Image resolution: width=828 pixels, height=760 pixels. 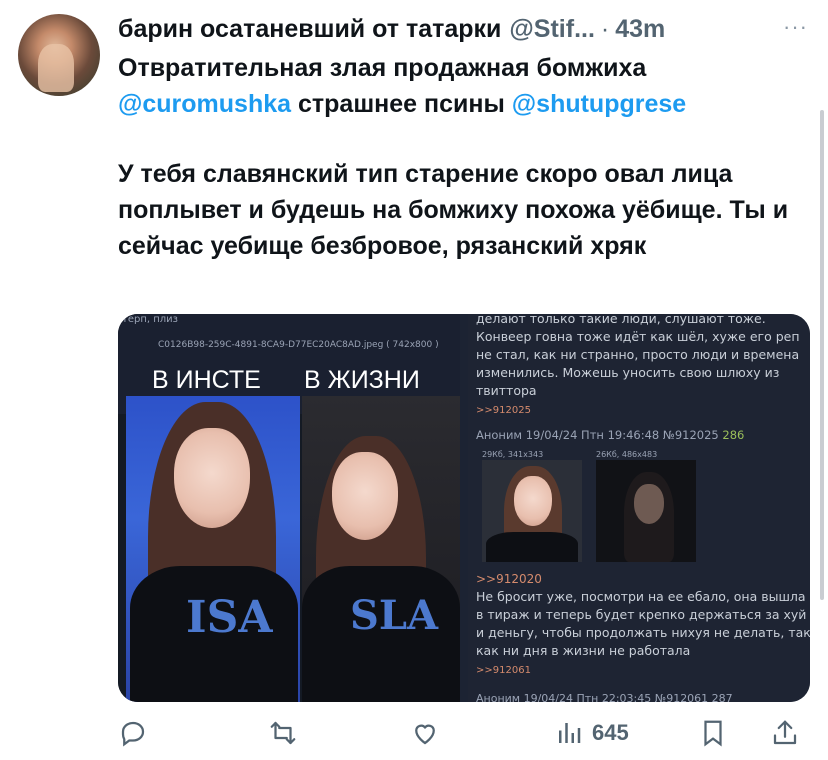 What do you see at coordinates (513, 454) in the screenshot?
I see `thumb-caption-1: 29Кб, 341x343` at bounding box center [513, 454].